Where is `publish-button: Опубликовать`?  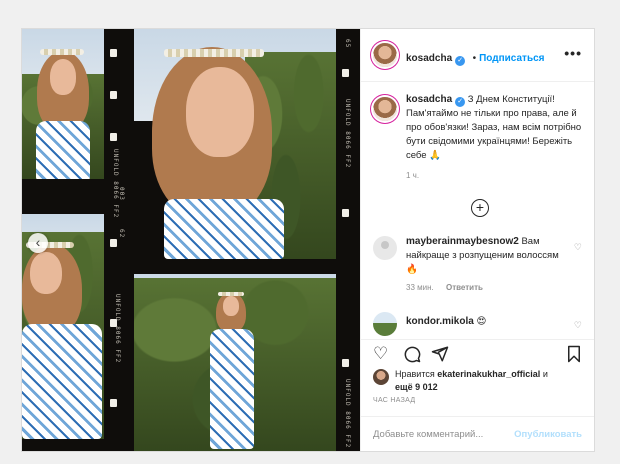
publish-button: Опубликовать is located at coordinates (548, 434).